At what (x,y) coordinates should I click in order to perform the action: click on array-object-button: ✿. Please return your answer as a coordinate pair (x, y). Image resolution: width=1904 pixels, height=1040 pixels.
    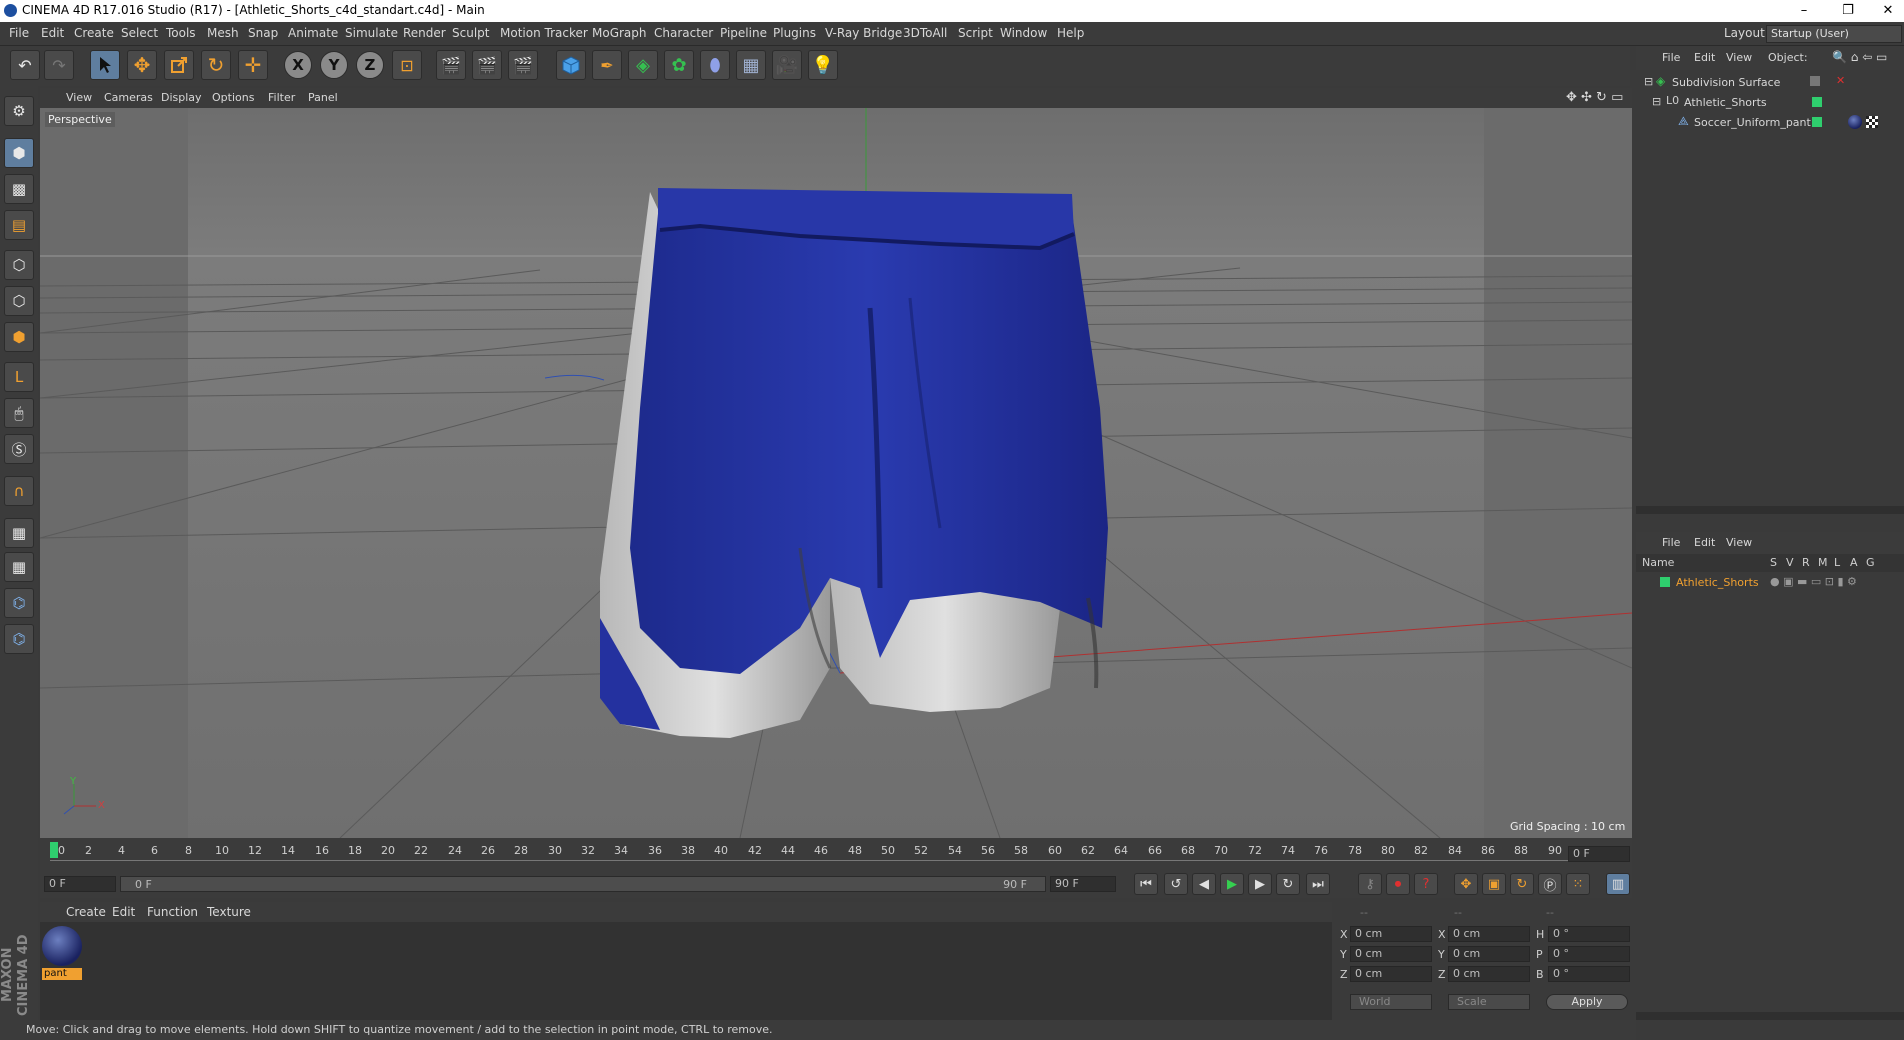
    Looking at the image, I should click on (679, 65).